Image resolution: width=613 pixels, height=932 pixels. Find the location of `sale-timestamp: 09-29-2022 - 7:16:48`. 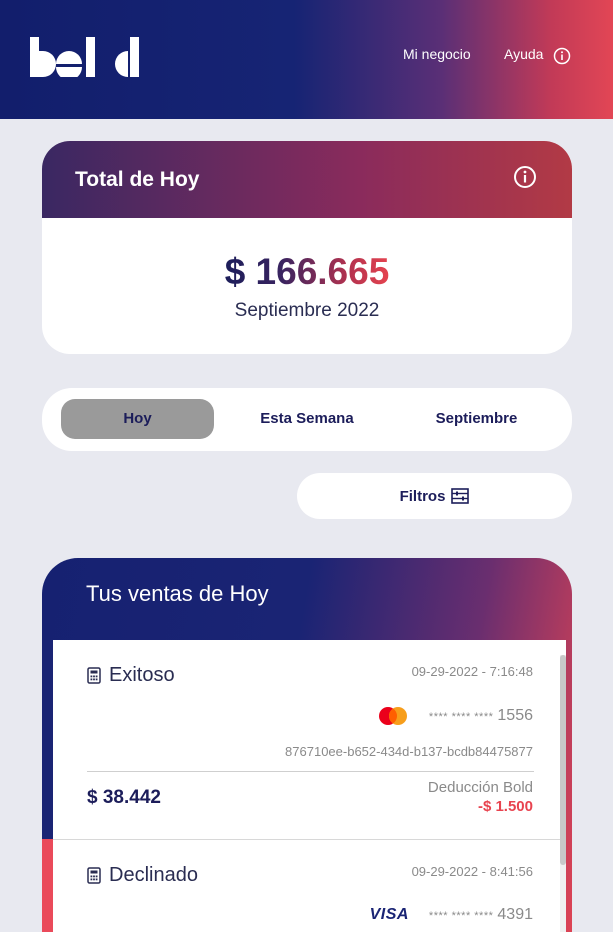

sale-timestamp: 09-29-2022 - 7:16:48 is located at coordinates (472, 671).